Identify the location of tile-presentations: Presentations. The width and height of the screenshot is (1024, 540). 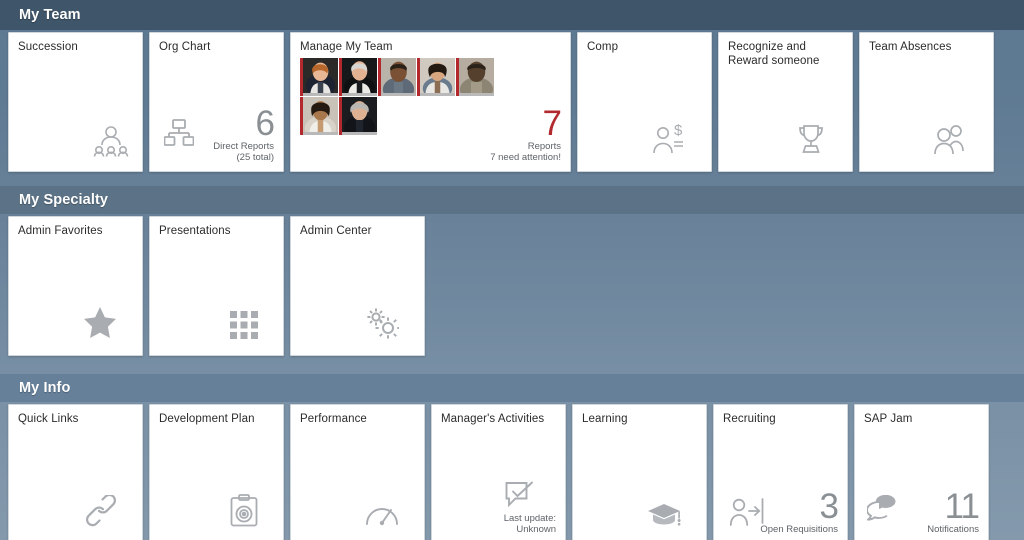
(216, 286).